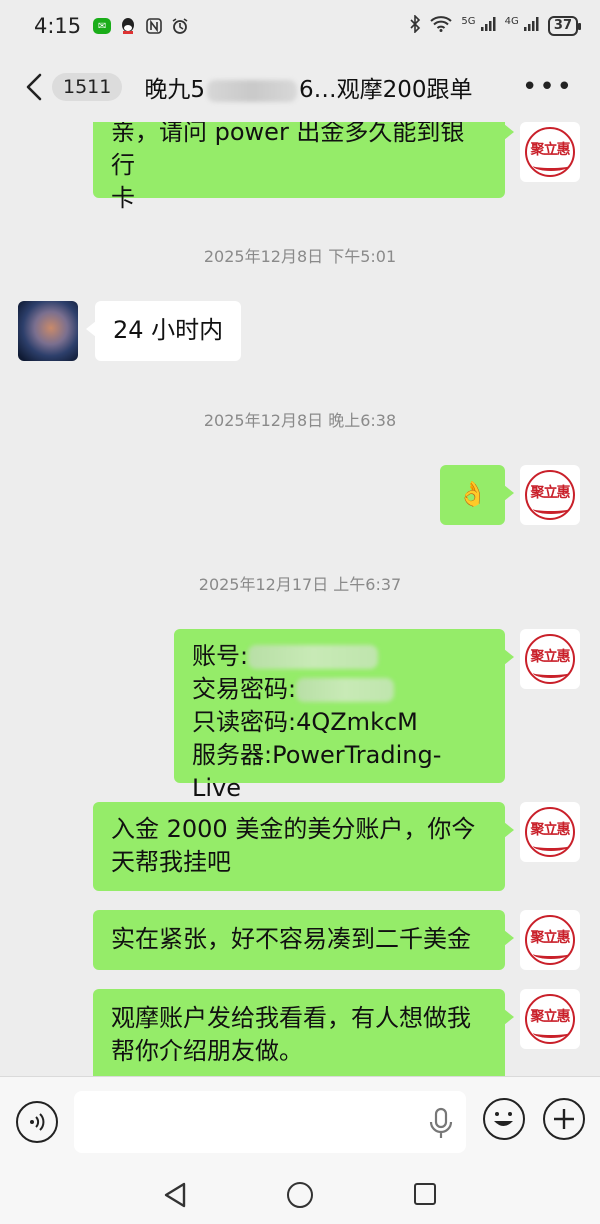 This screenshot has width=600, height=1224. I want to click on voice-mode-button, so click(37, 1122).